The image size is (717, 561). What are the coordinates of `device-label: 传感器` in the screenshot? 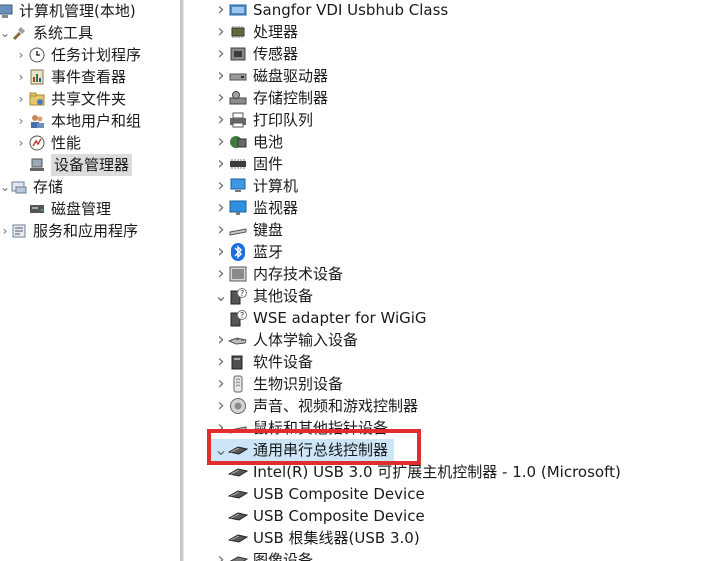 It's located at (276, 54).